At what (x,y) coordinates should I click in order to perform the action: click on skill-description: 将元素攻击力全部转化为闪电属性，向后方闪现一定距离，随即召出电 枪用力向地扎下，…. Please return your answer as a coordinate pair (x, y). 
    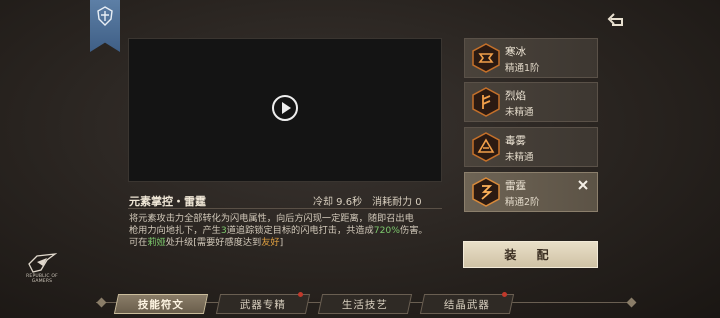
    Looking at the image, I should click on (288, 231).